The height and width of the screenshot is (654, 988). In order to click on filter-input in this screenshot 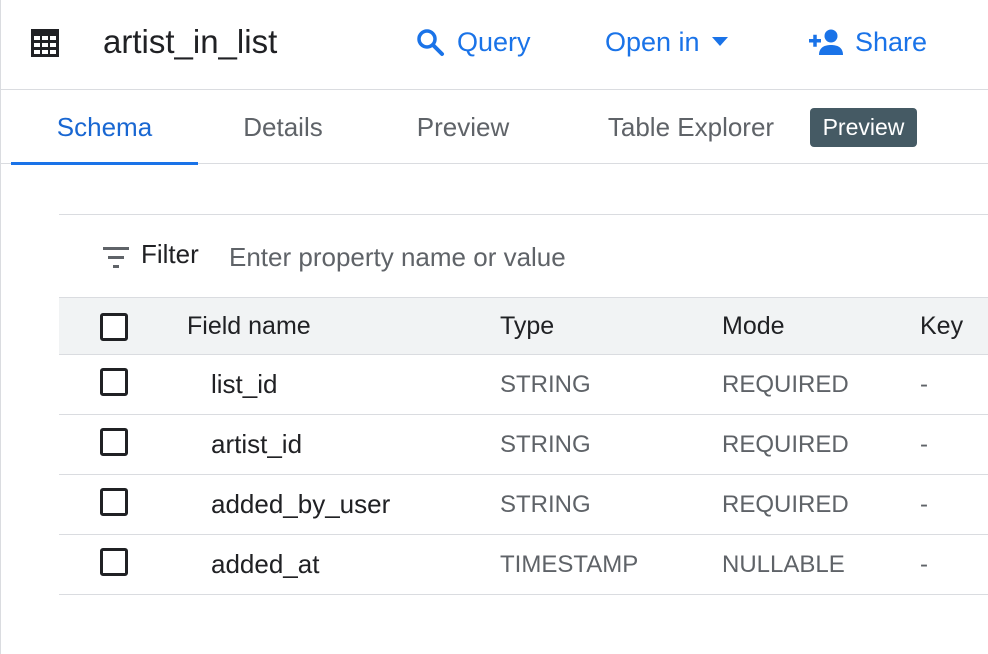, I will do `click(529, 257)`.